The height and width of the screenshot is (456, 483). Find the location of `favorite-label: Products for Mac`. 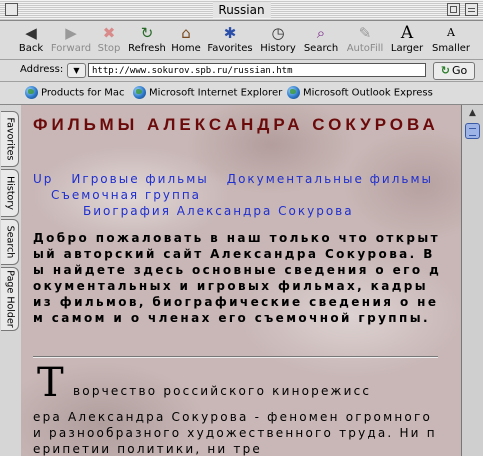

favorite-label: Products for Mac is located at coordinates (83, 93).